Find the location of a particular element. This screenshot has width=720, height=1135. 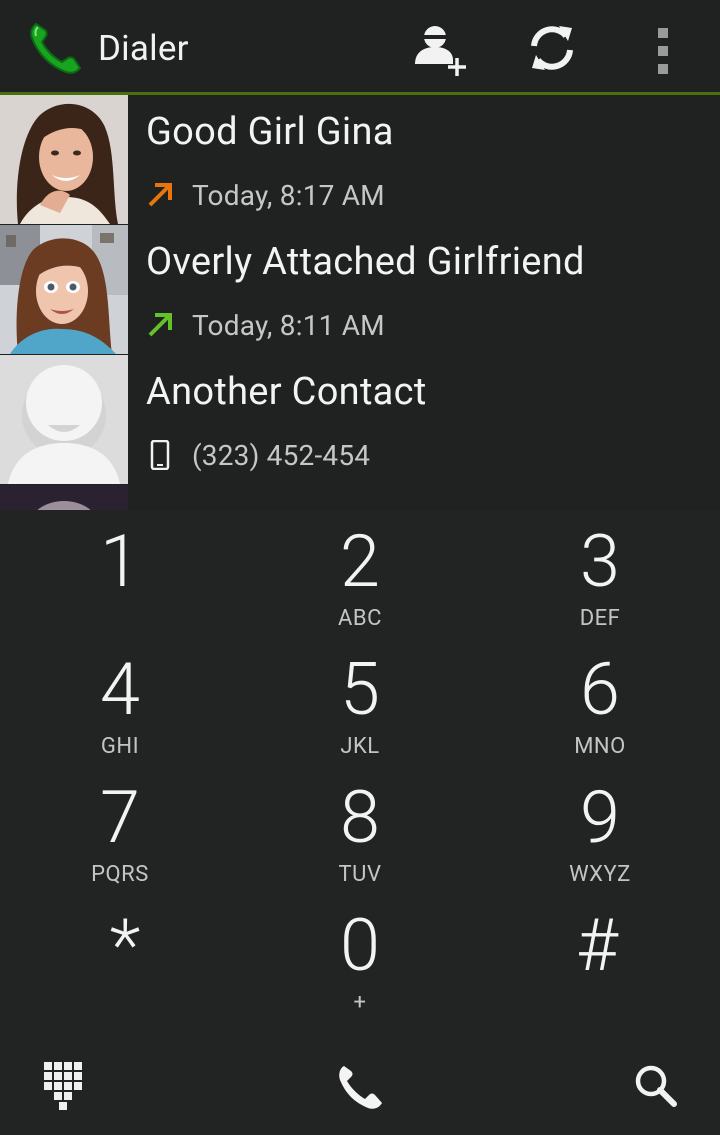

phone-number: (323) 452-454 is located at coordinates (281, 455).